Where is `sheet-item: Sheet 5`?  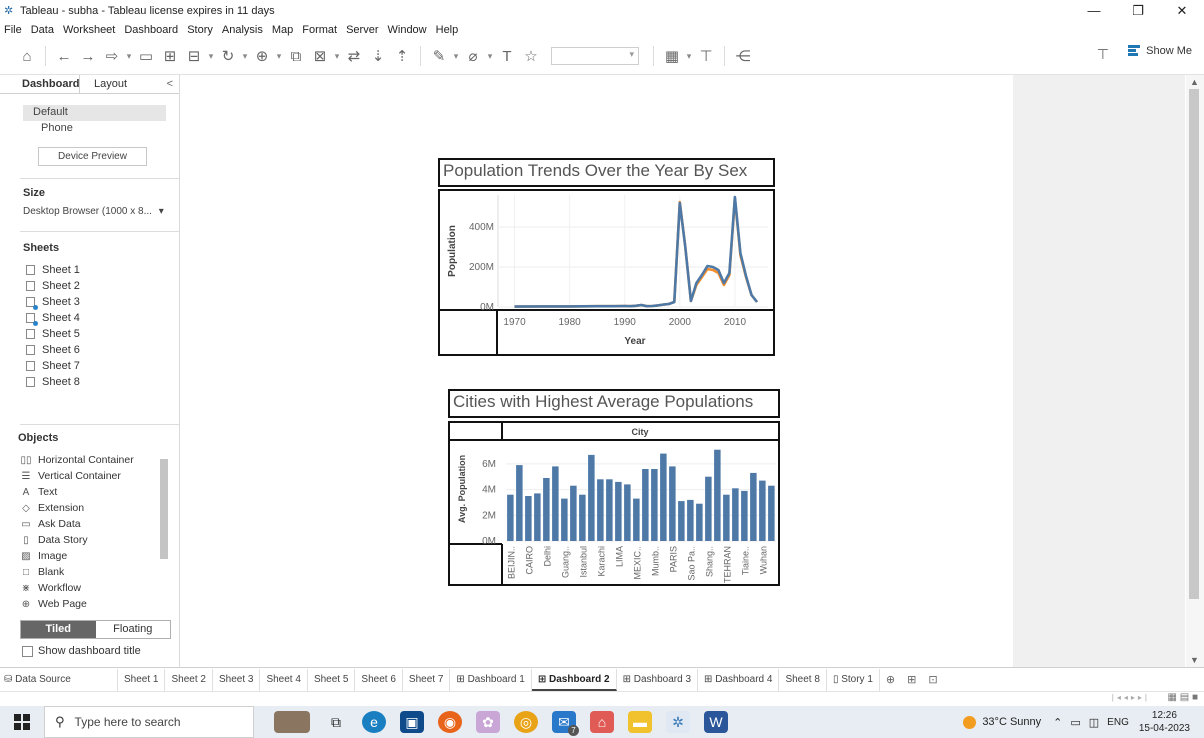 sheet-item: Sheet 5 is located at coordinates (89, 334).